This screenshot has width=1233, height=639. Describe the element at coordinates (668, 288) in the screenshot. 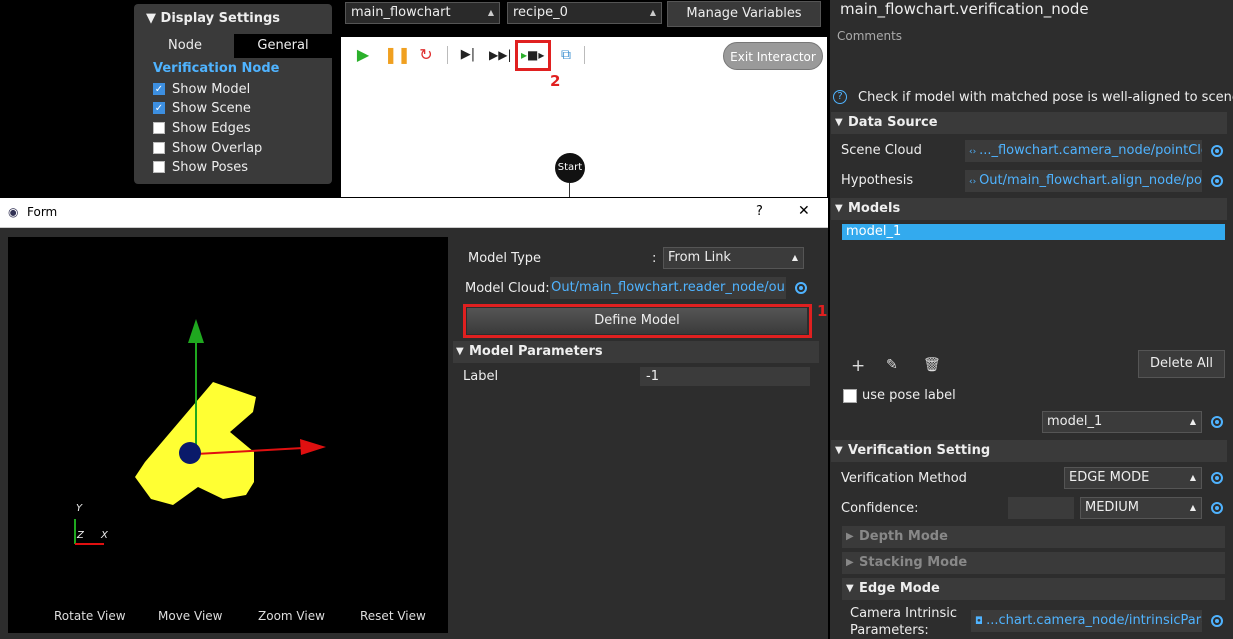

I see `model-cloud-link: Out/main_flowchart.reader_node/ou` at that location.